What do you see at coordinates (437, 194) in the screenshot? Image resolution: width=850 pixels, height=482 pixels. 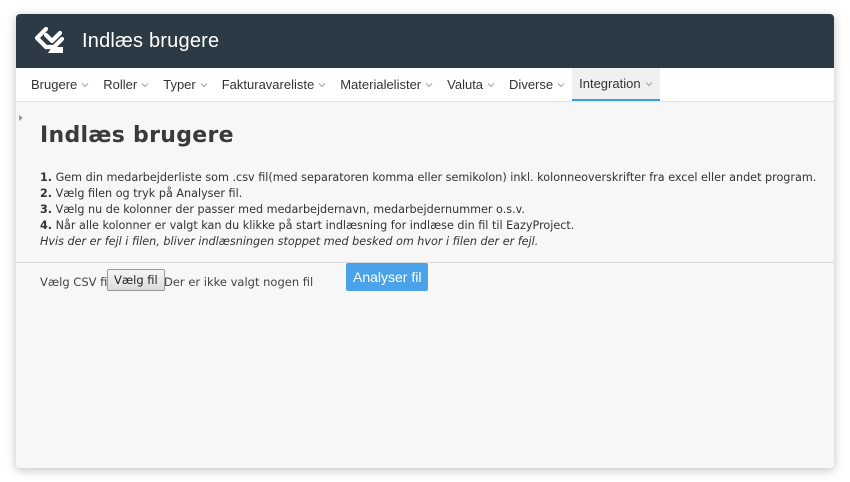 I see `instruction-step: 2. Vælg filen og tryk på Analyser fil.` at bounding box center [437, 194].